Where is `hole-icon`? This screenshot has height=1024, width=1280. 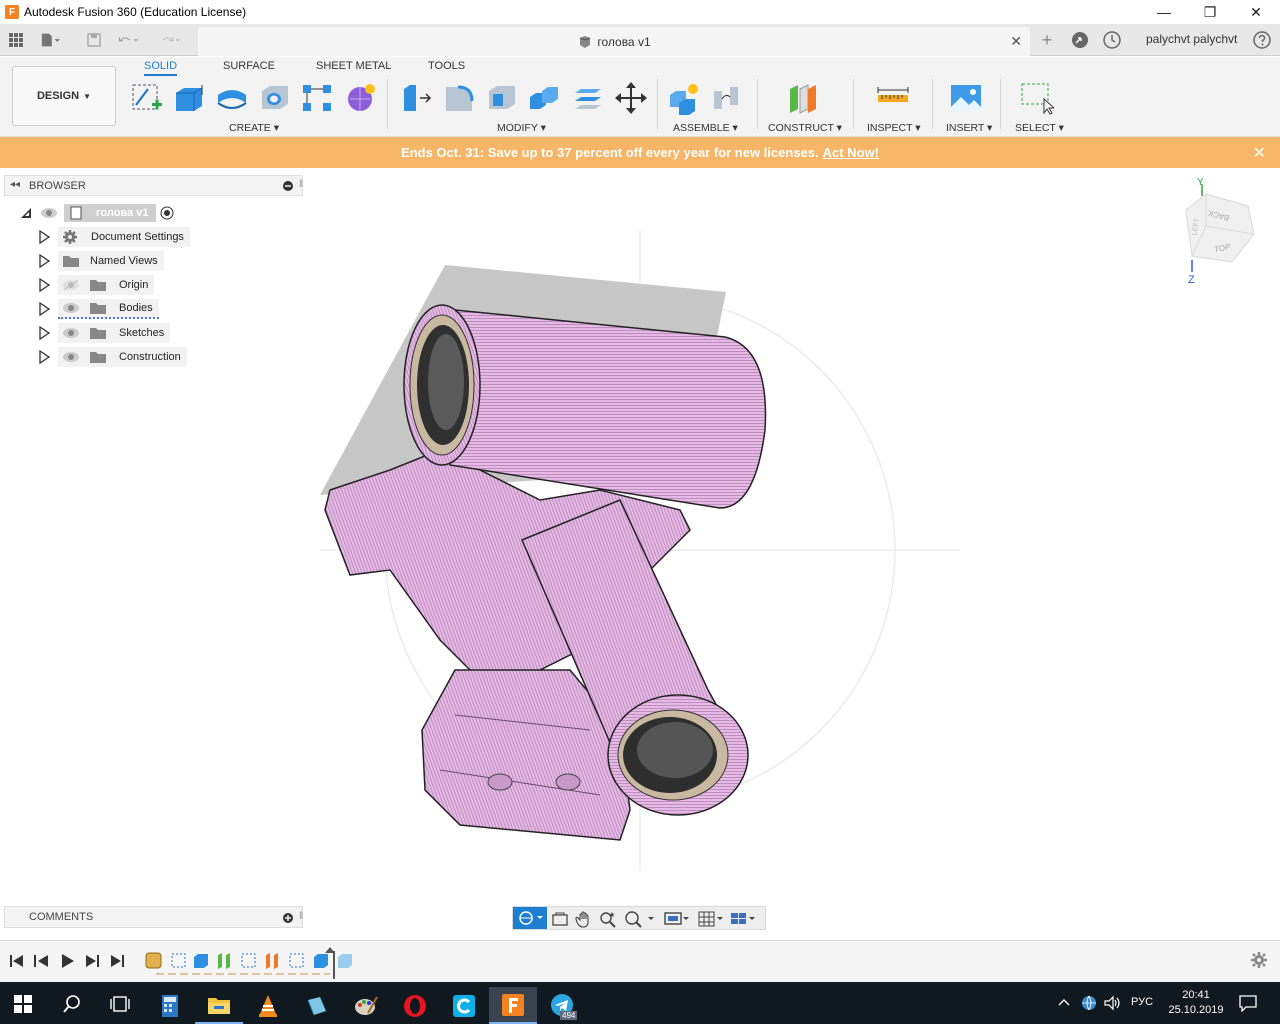
hole-icon is located at coordinates (275, 98).